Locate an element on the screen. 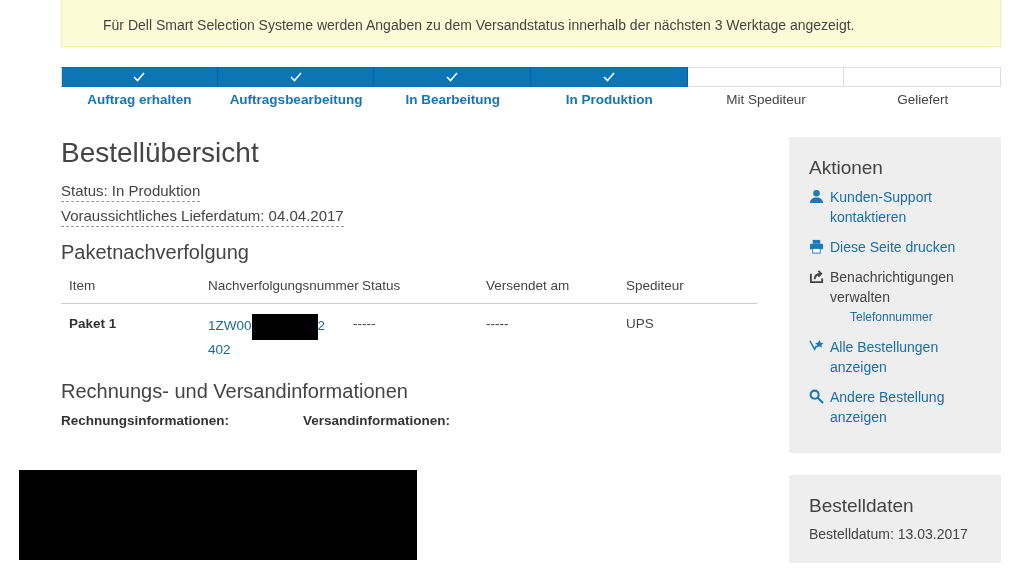 Image resolution: width=1022 pixels, height=584 pixels. column-header: Nachverfolgungsnummer is located at coordinates (284, 285).